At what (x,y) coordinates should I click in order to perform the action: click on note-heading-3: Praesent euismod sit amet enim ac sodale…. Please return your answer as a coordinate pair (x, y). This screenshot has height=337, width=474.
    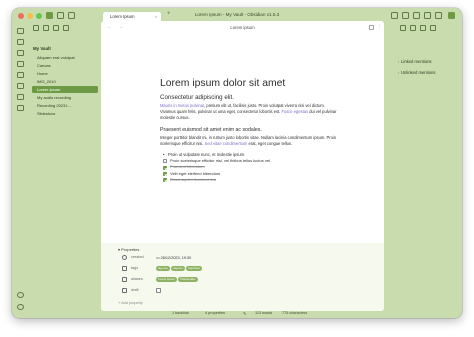
    Looking at the image, I should click on (211, 129).